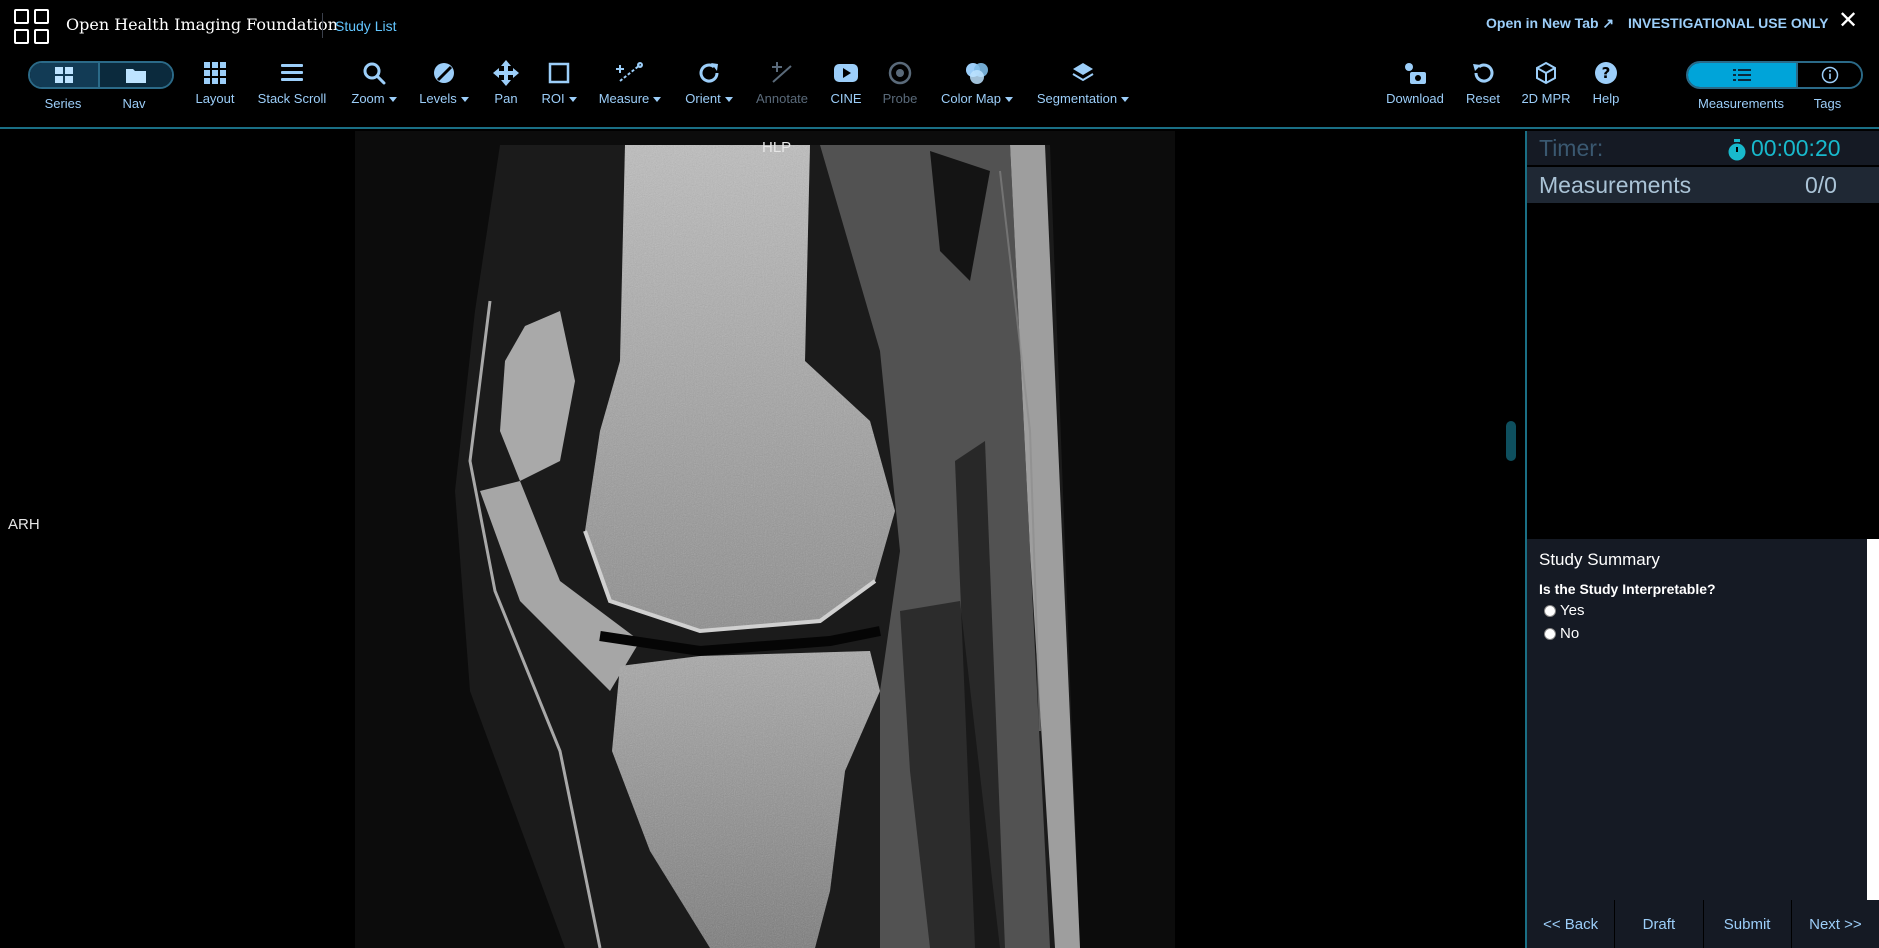 Image resolution: width=1879 pixels, height=948 pixels. I want to click on undo-icon, so click(1483, 73).